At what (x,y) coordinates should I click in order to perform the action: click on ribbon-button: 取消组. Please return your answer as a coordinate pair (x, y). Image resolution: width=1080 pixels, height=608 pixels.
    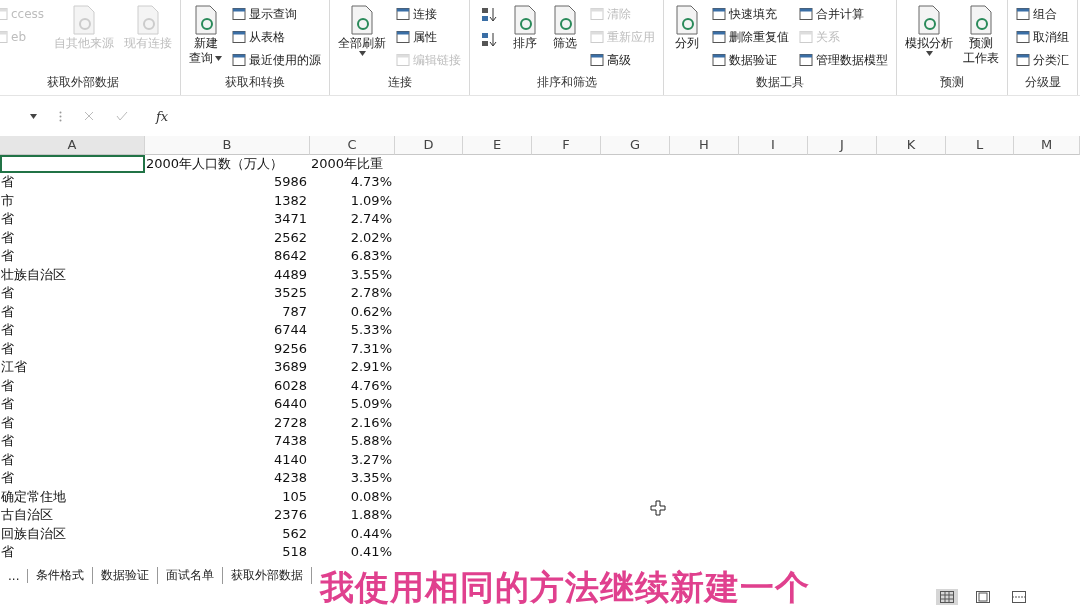
    Looking at the image, I should click on (1043, 37).